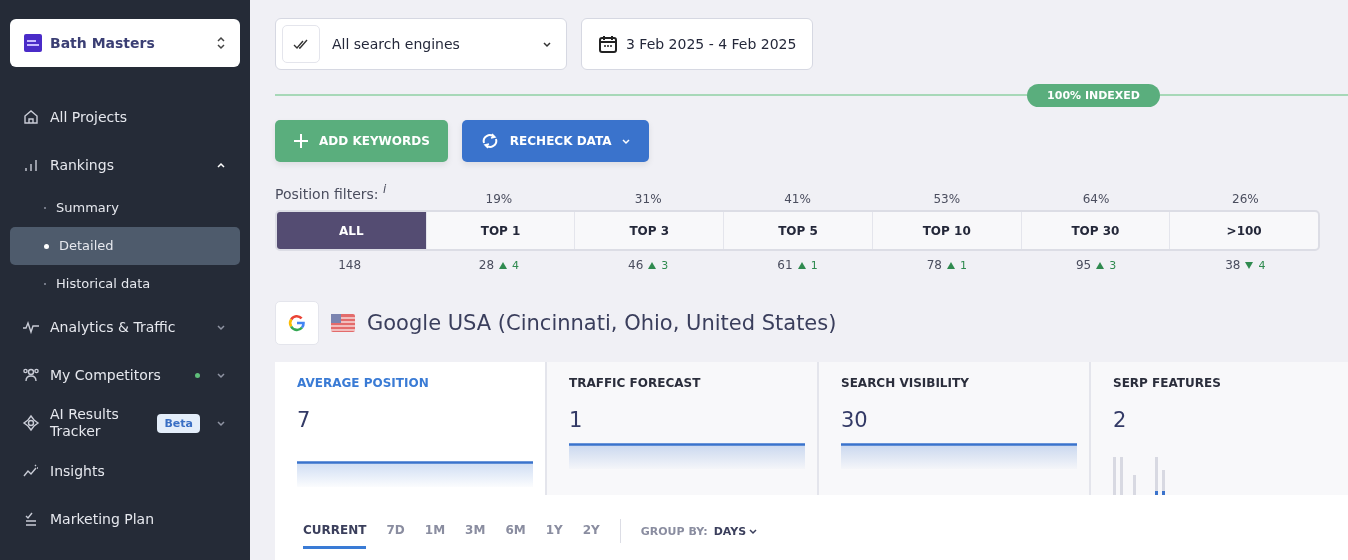 Image resolution: width=1348 pixels, height=560 pixels. What do you see at coordinates (1096, 198) in the screenshot?
I see `percent-label: 64%` at bounding box center [1096, 198].